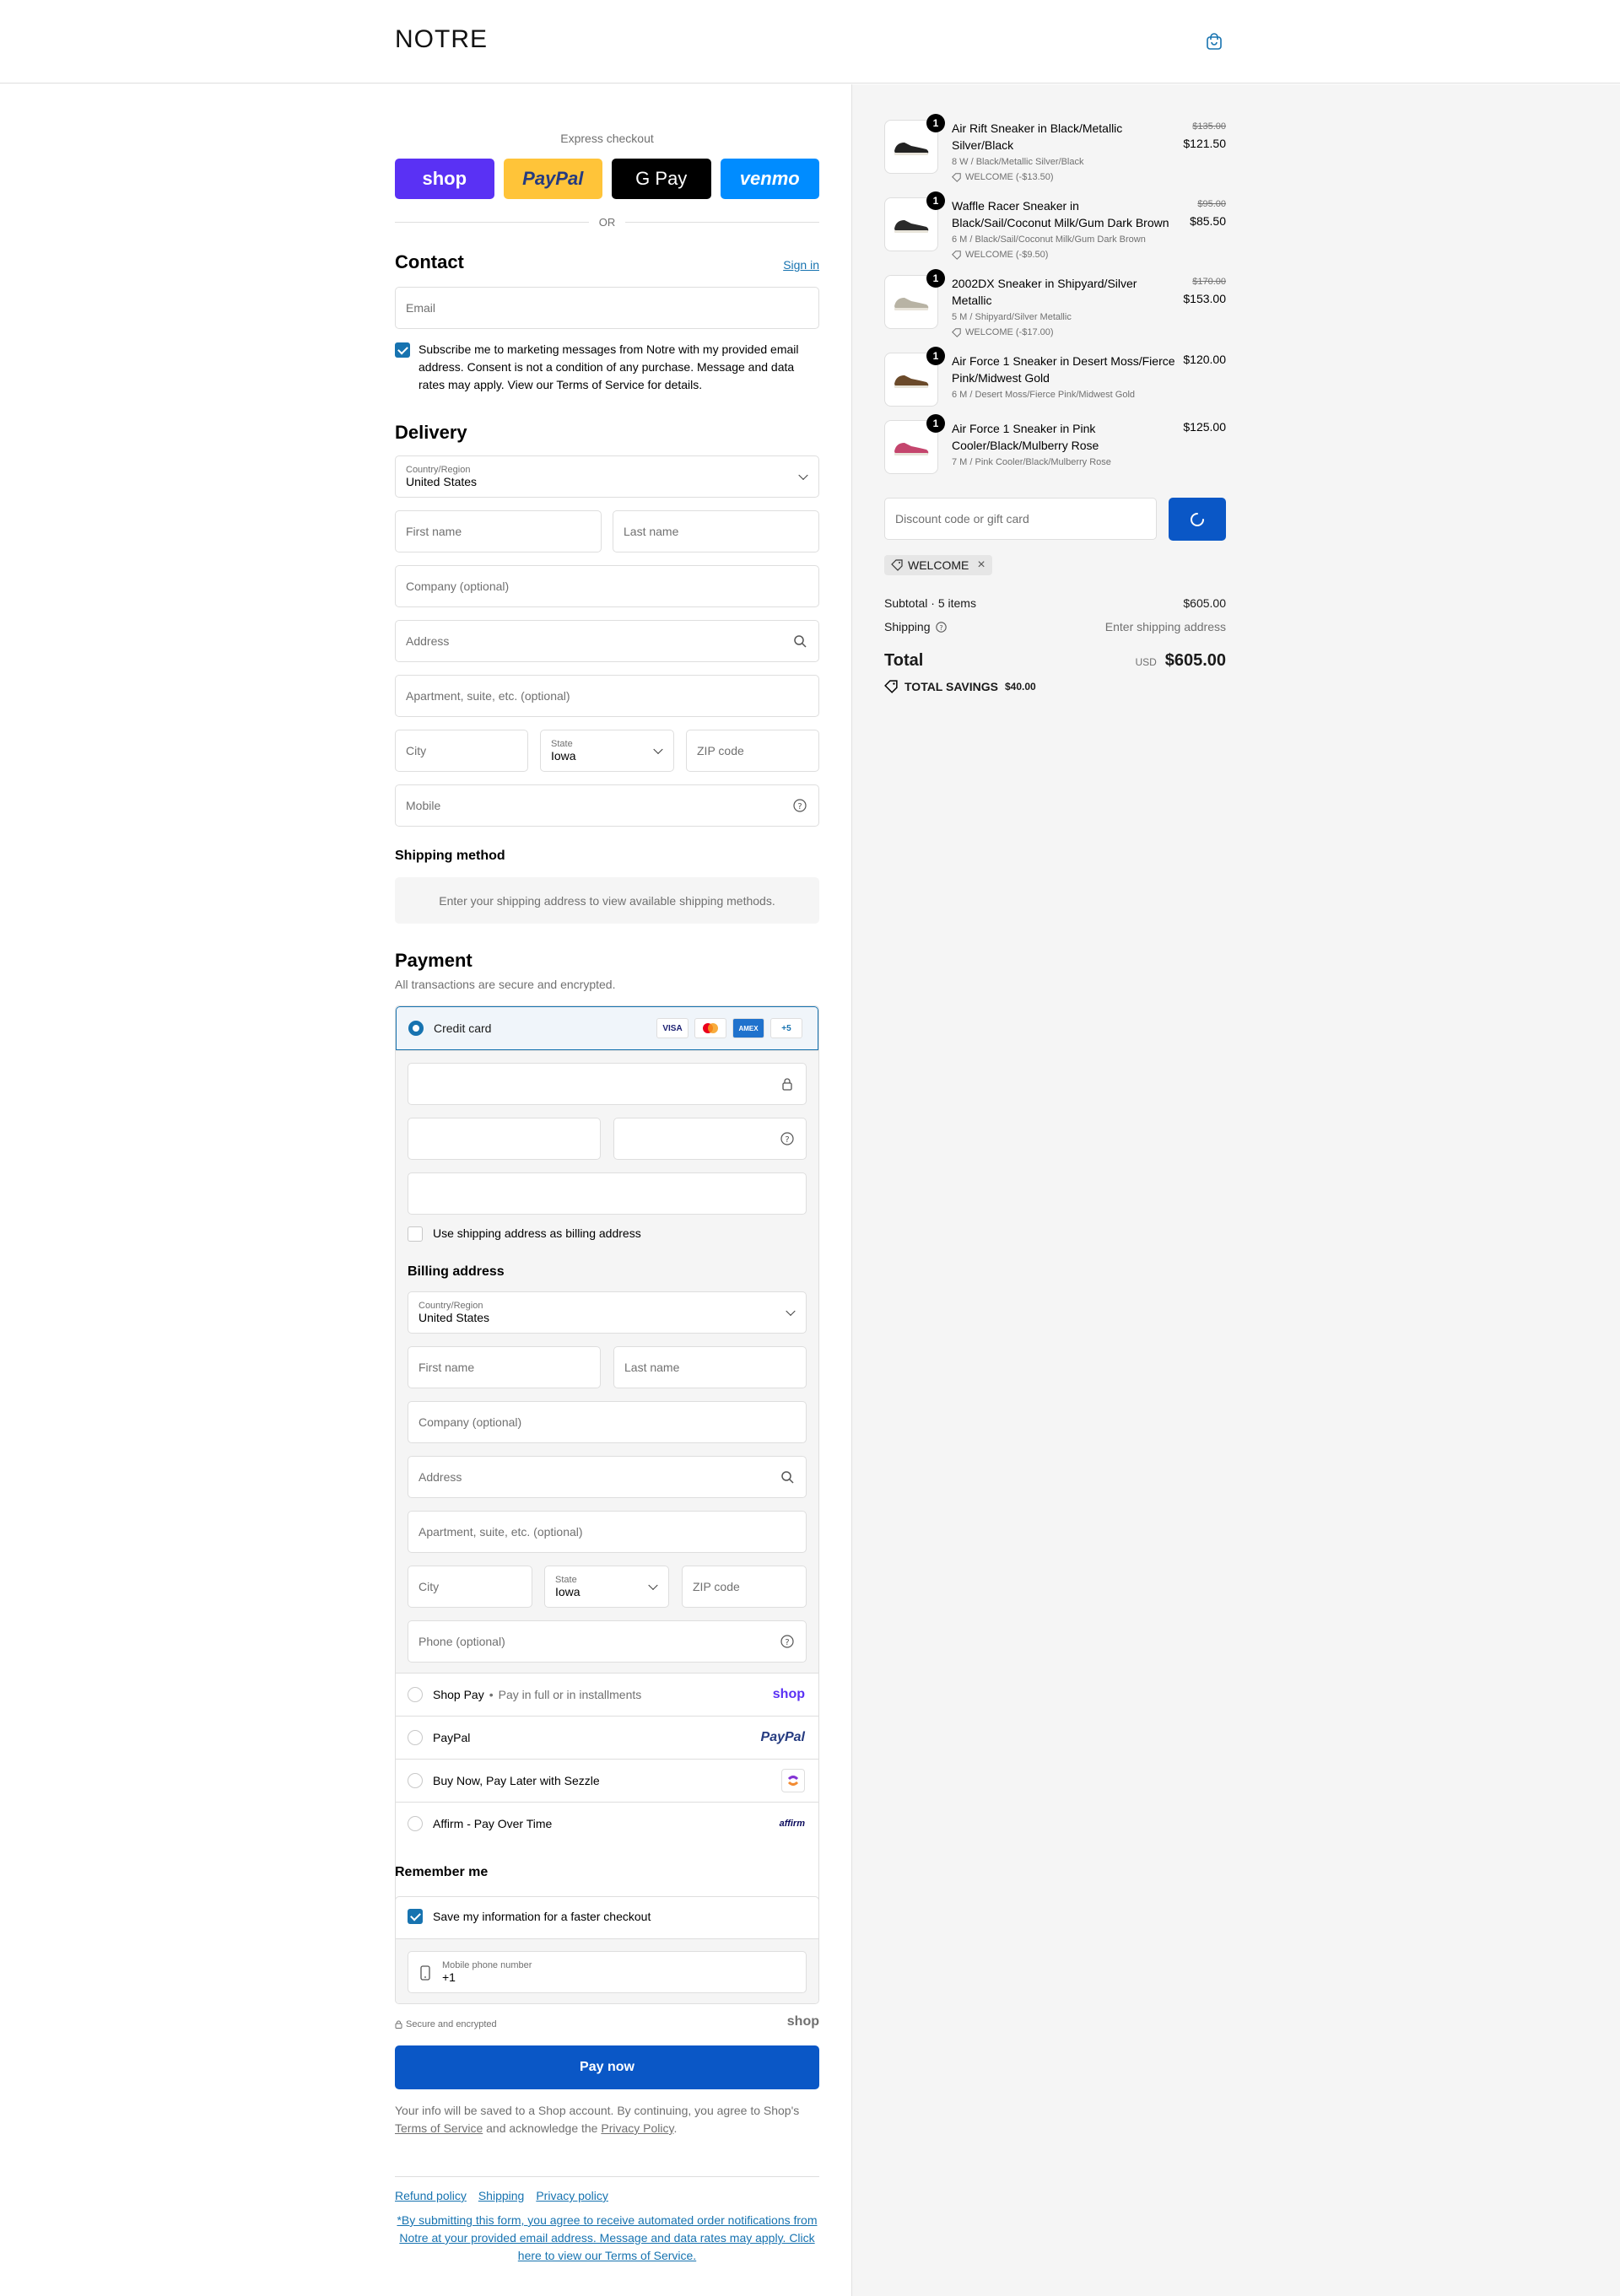 This screenshot has height=2296, width=1620. I want to click on state-select: State Iowa, so click(607, 751).